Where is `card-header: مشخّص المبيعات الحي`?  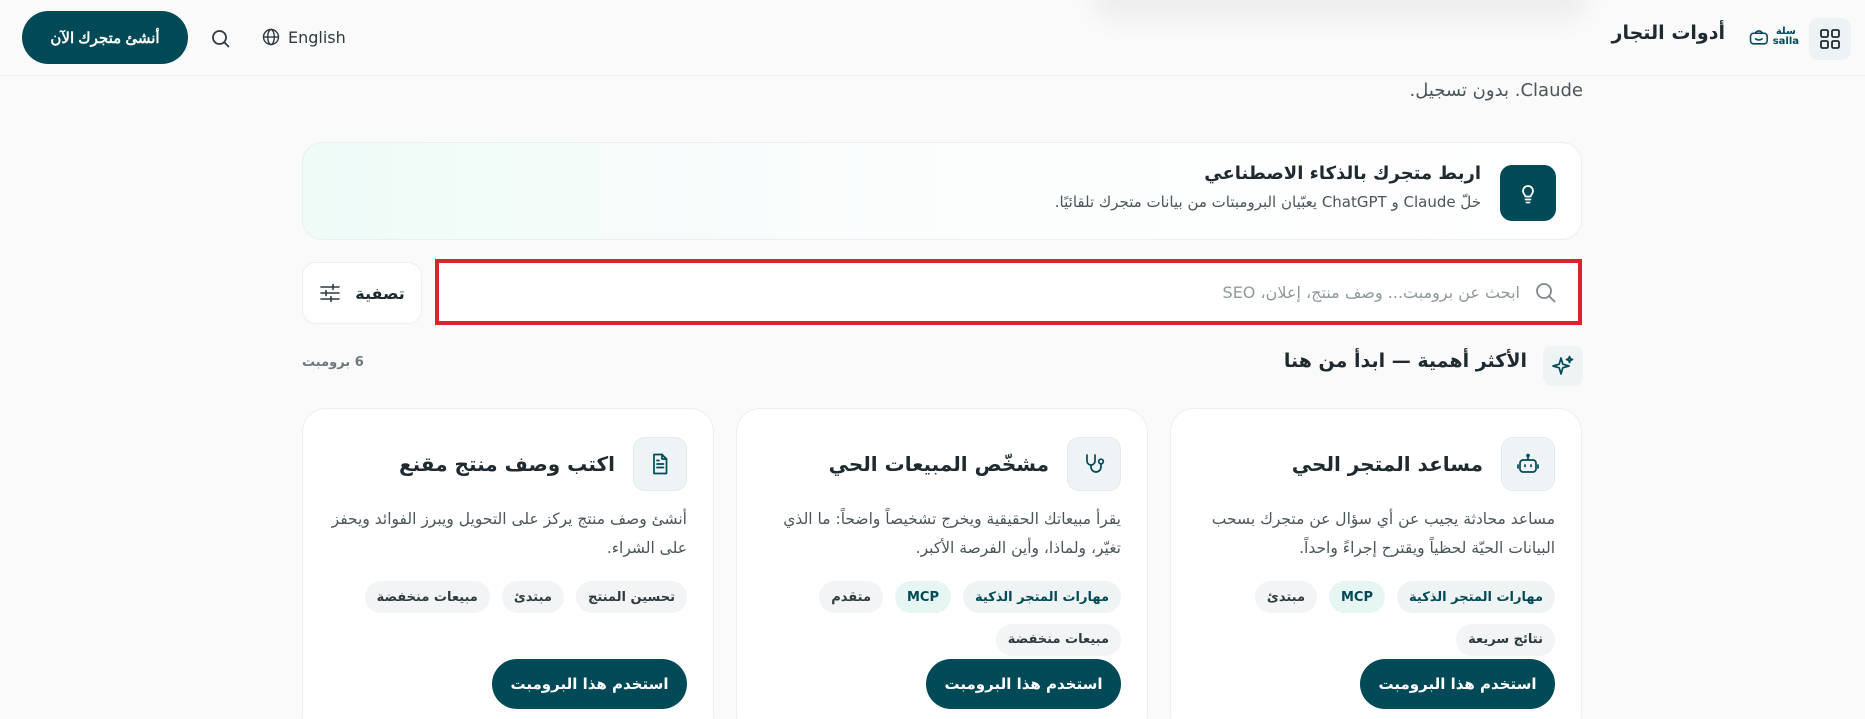 card-header: مشخّص المبيعات الحي is located at coordinates (942, 464).